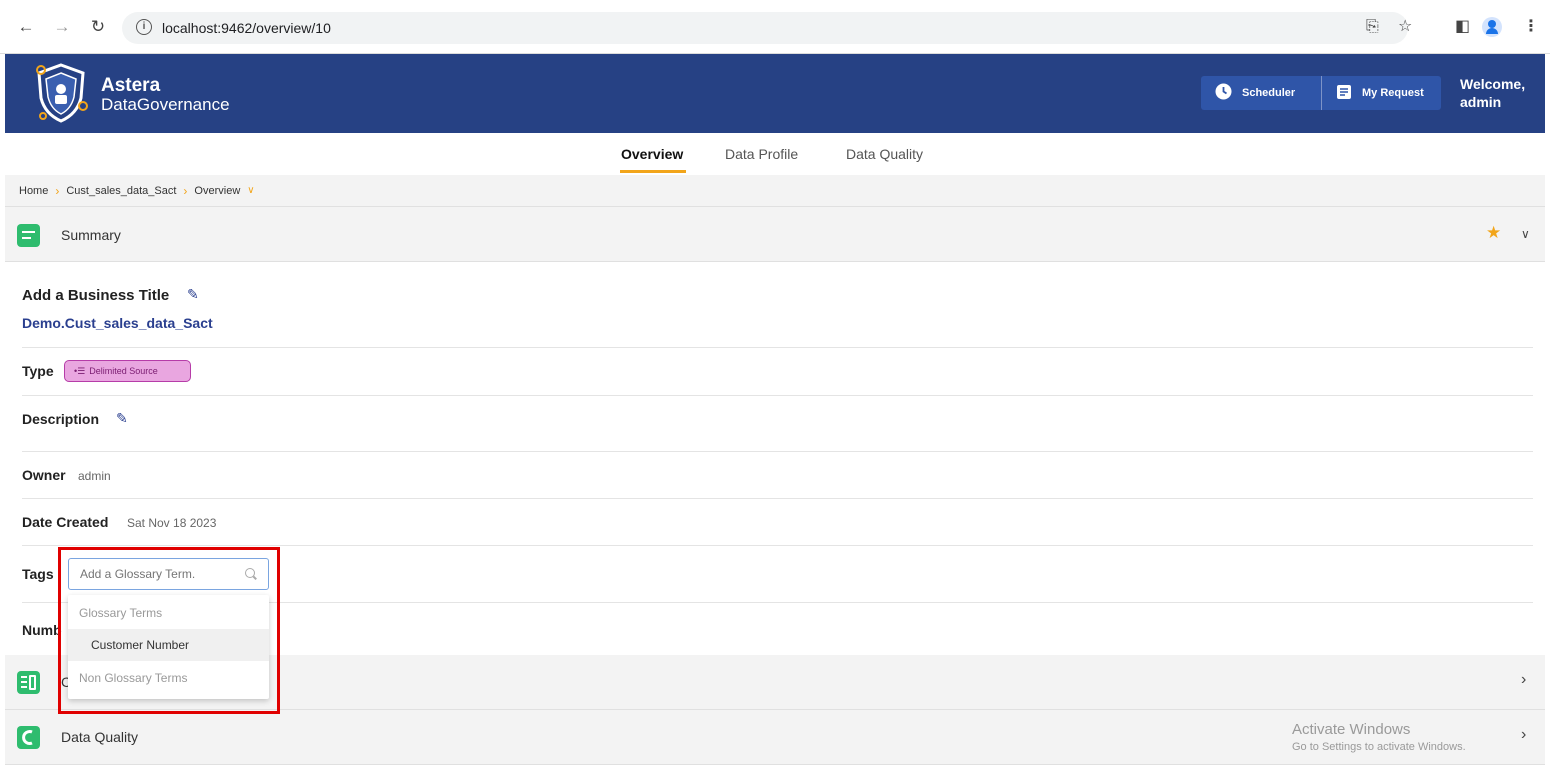 The image size is (1550, 767). I want to click on brand-subtitle: DataGovernance, so click(165, 104).